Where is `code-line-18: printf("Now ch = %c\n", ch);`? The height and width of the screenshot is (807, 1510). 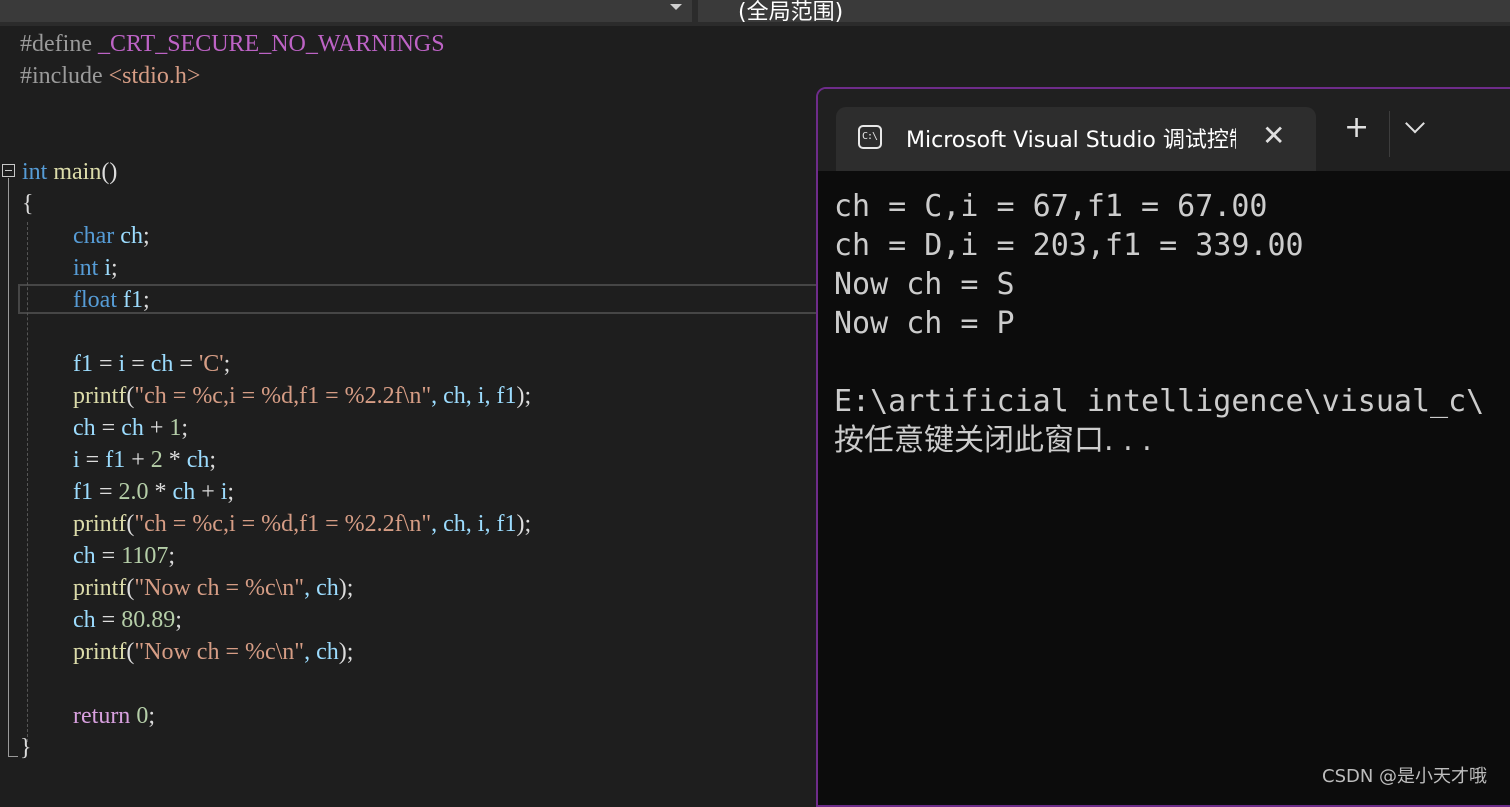
code-line-18: printf("Now ch = %c\n", ch); is located at coordinates (213, 588).